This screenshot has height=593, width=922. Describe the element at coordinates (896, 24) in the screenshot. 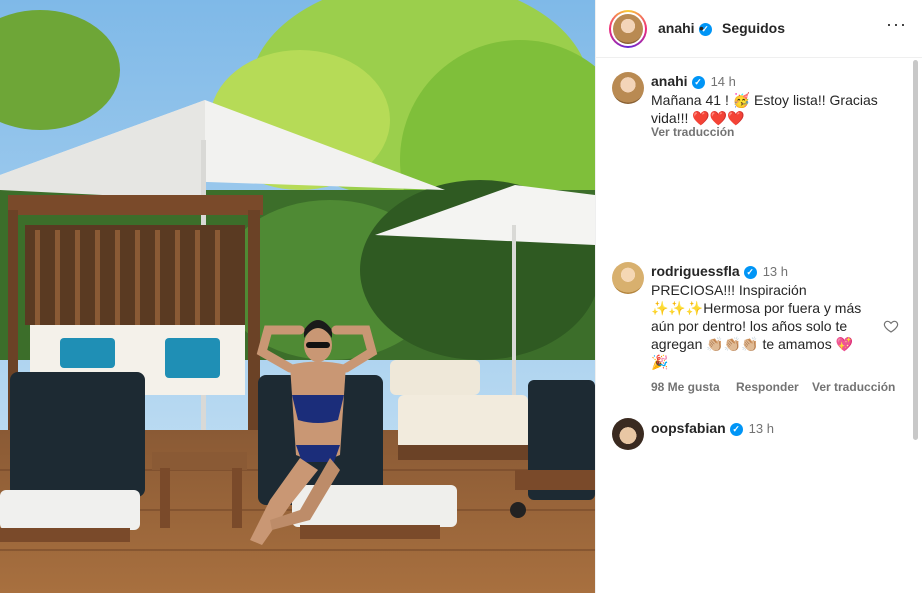

I see `more-options-icon: ···` at that location.